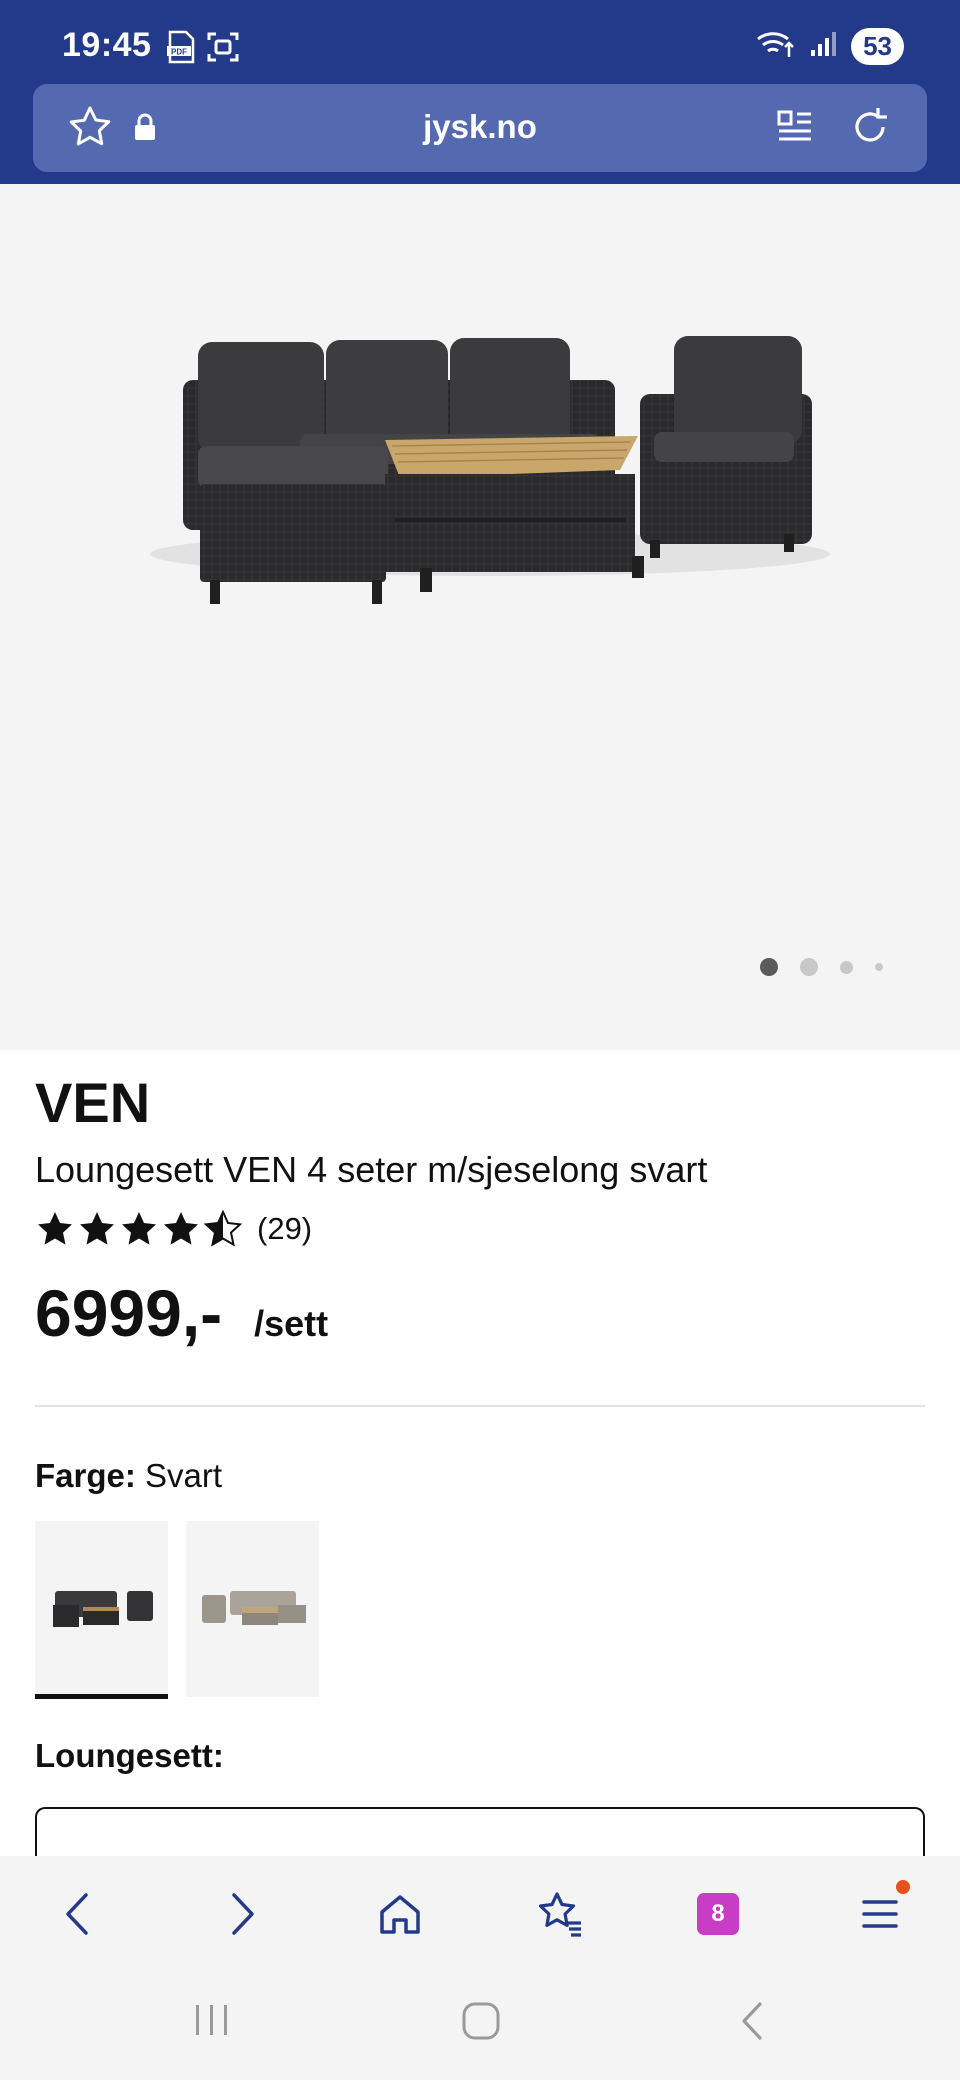 This screenshot has width=960, height=2080. I want to click on url-bar: jysk.no, so click(480, 128).